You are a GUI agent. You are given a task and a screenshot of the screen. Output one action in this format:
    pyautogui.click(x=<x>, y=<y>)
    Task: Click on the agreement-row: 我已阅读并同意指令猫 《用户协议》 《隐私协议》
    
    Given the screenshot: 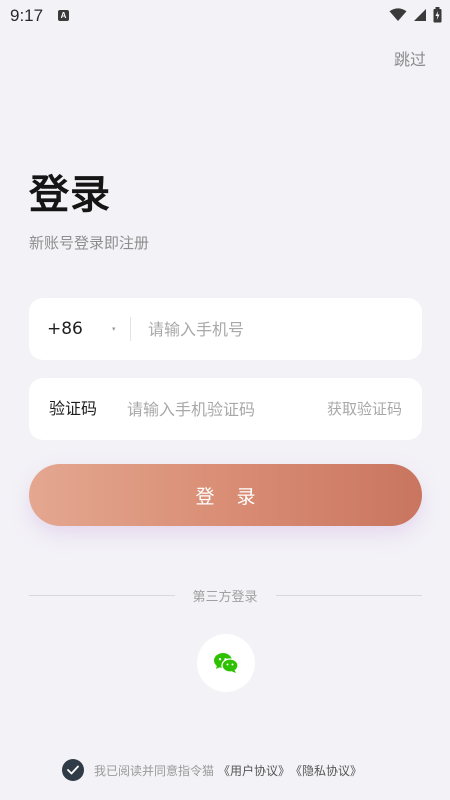 What is the action you would take?
    pyautogui.click(x=212, y=770)
    